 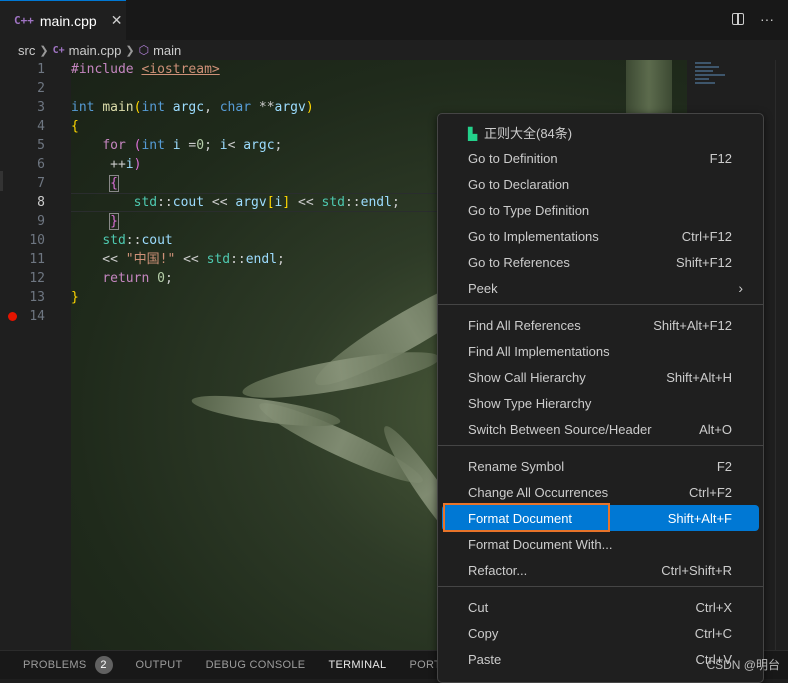 I want to click on menu-item-label: Show Type Hierarchy, so click(x=530, y=403).